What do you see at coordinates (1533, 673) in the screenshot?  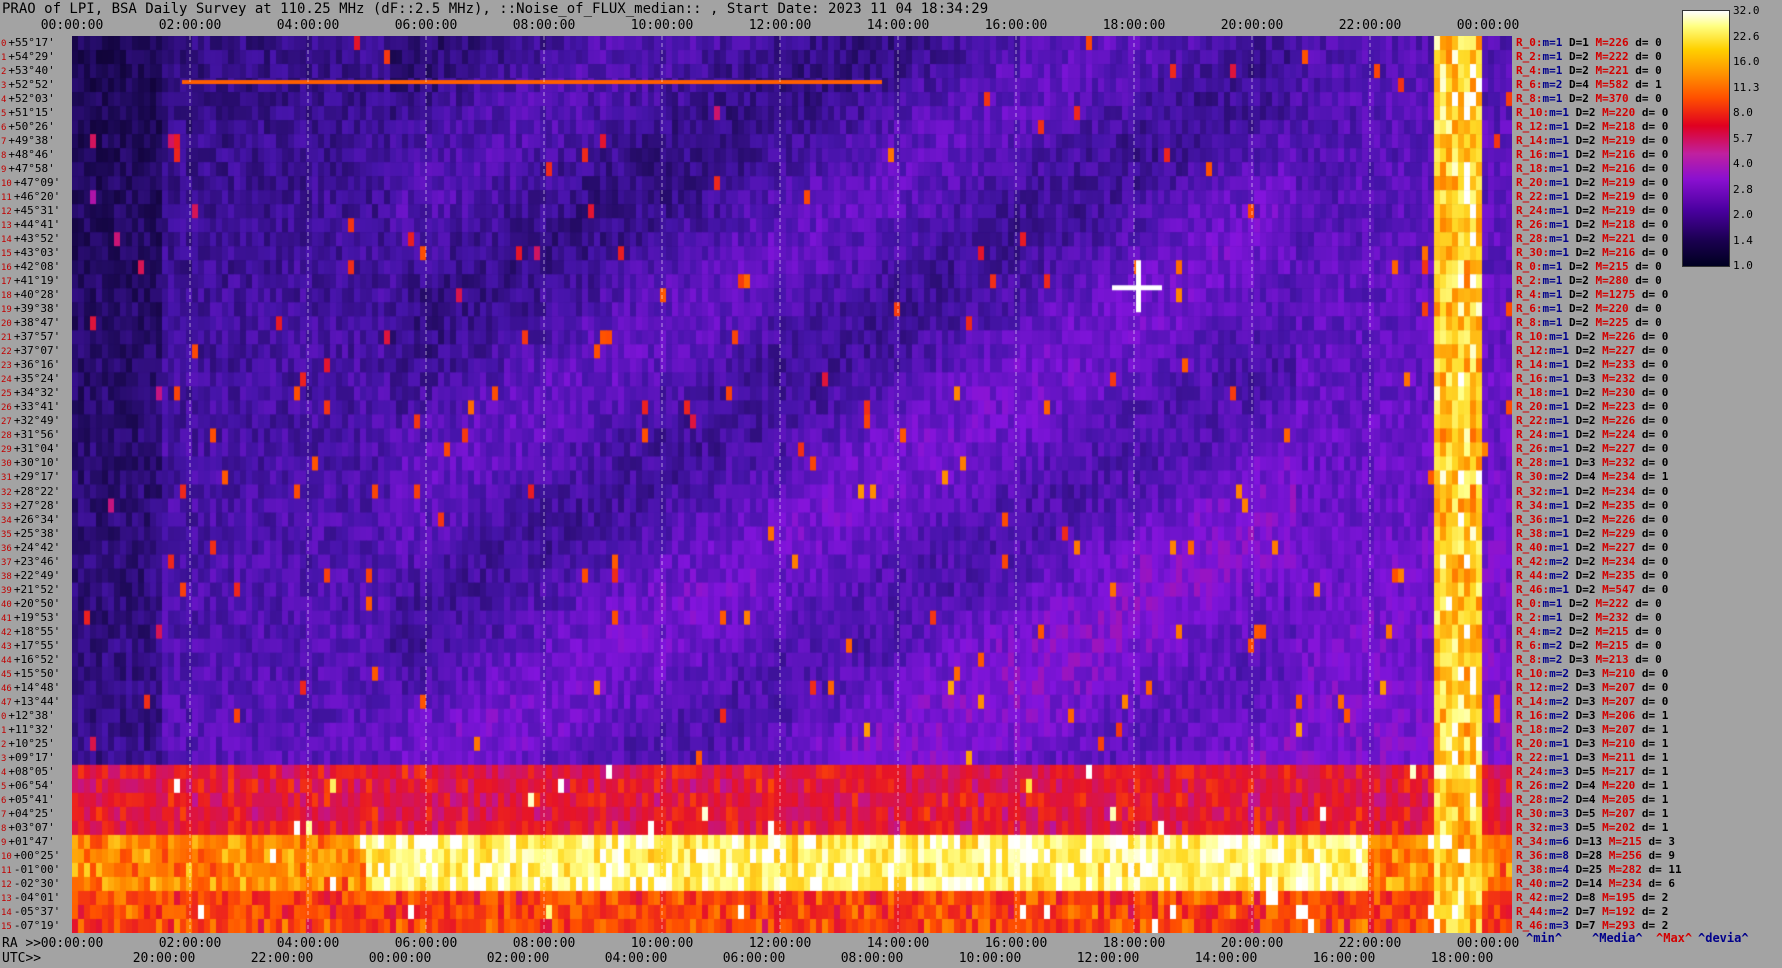 I see `row-stat-r: R_10:` at bounding box center [1533, 673].